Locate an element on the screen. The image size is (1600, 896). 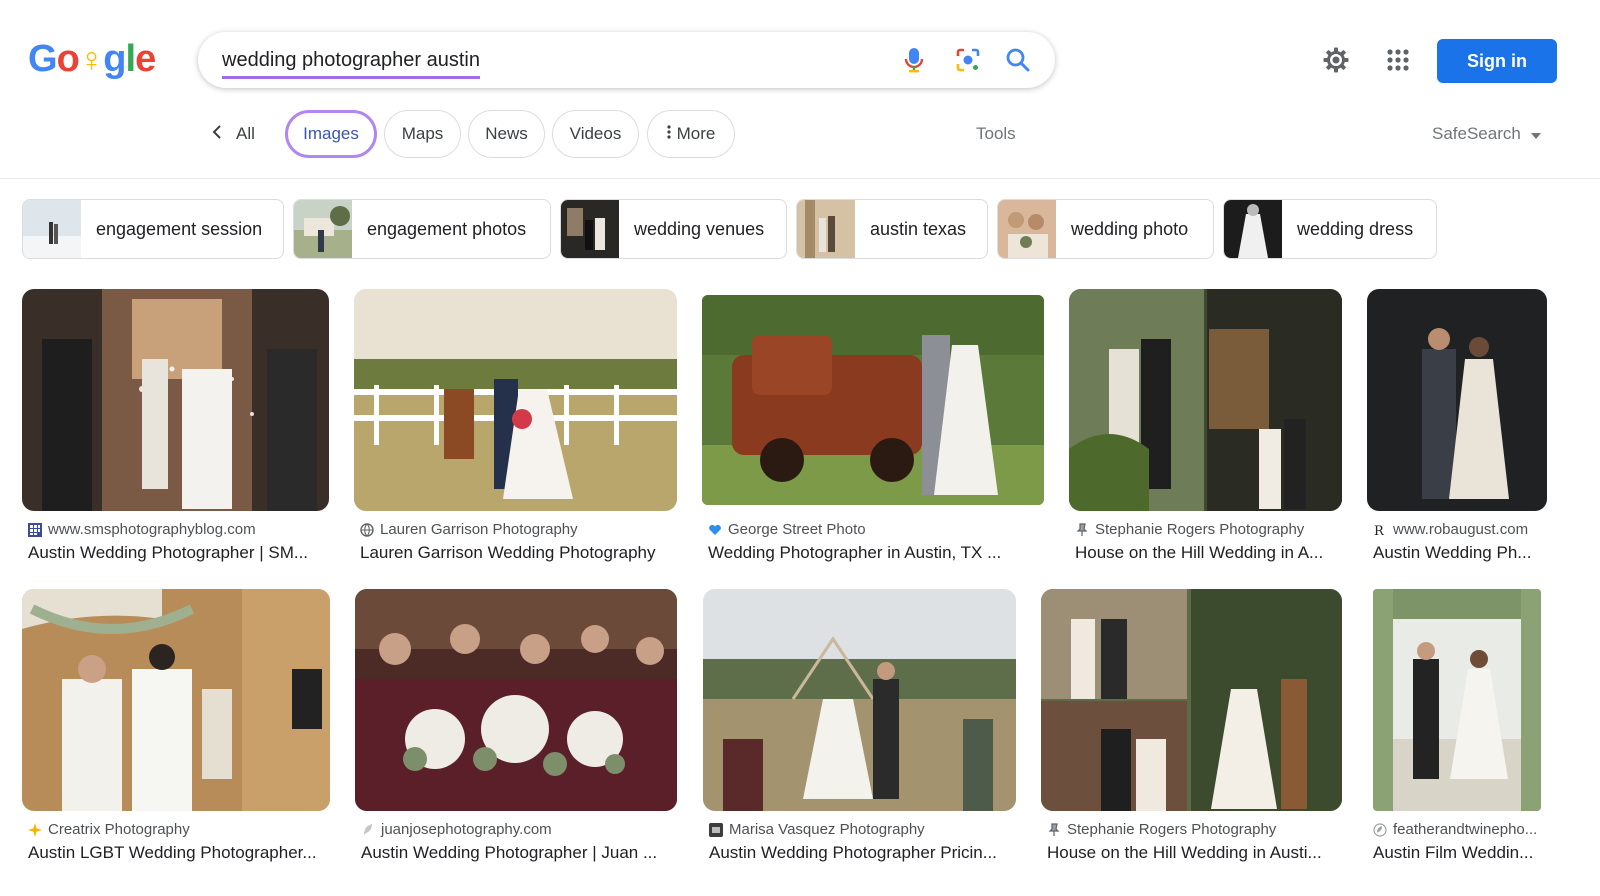
source-text: Lauren Garrison Photography is located at coordinates (479, 529).